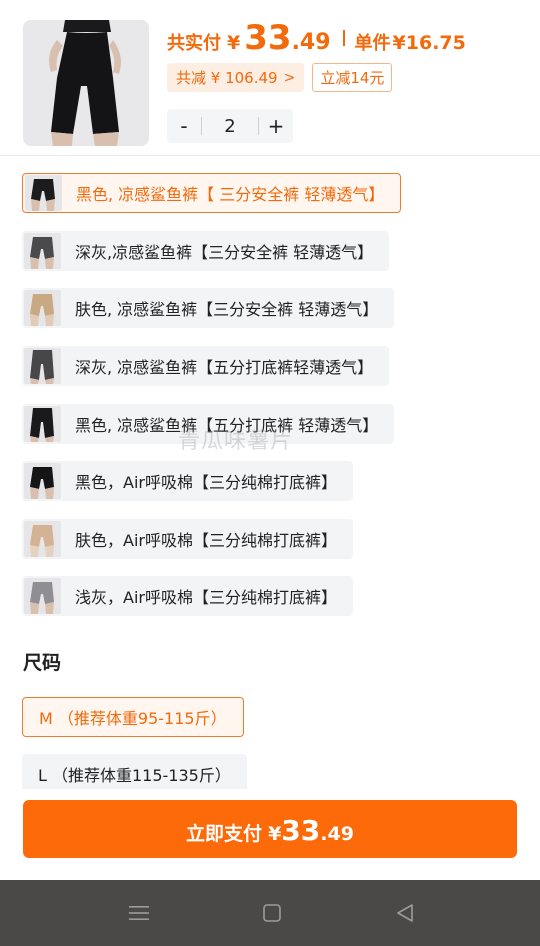  What do you see at coordinates (352, 77) in the screenshot?
I see `instant-discount-badge: 立减14元` at bounding box center [352, 77].